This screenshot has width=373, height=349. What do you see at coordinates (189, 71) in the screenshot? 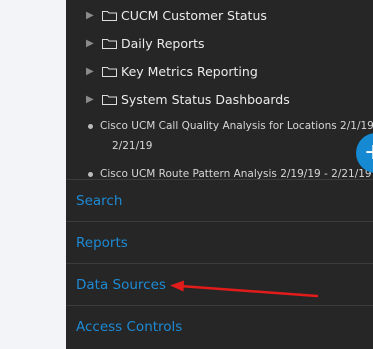
I see `folder-label: Key Metrics Reporting` at bounding box center [189, 71].